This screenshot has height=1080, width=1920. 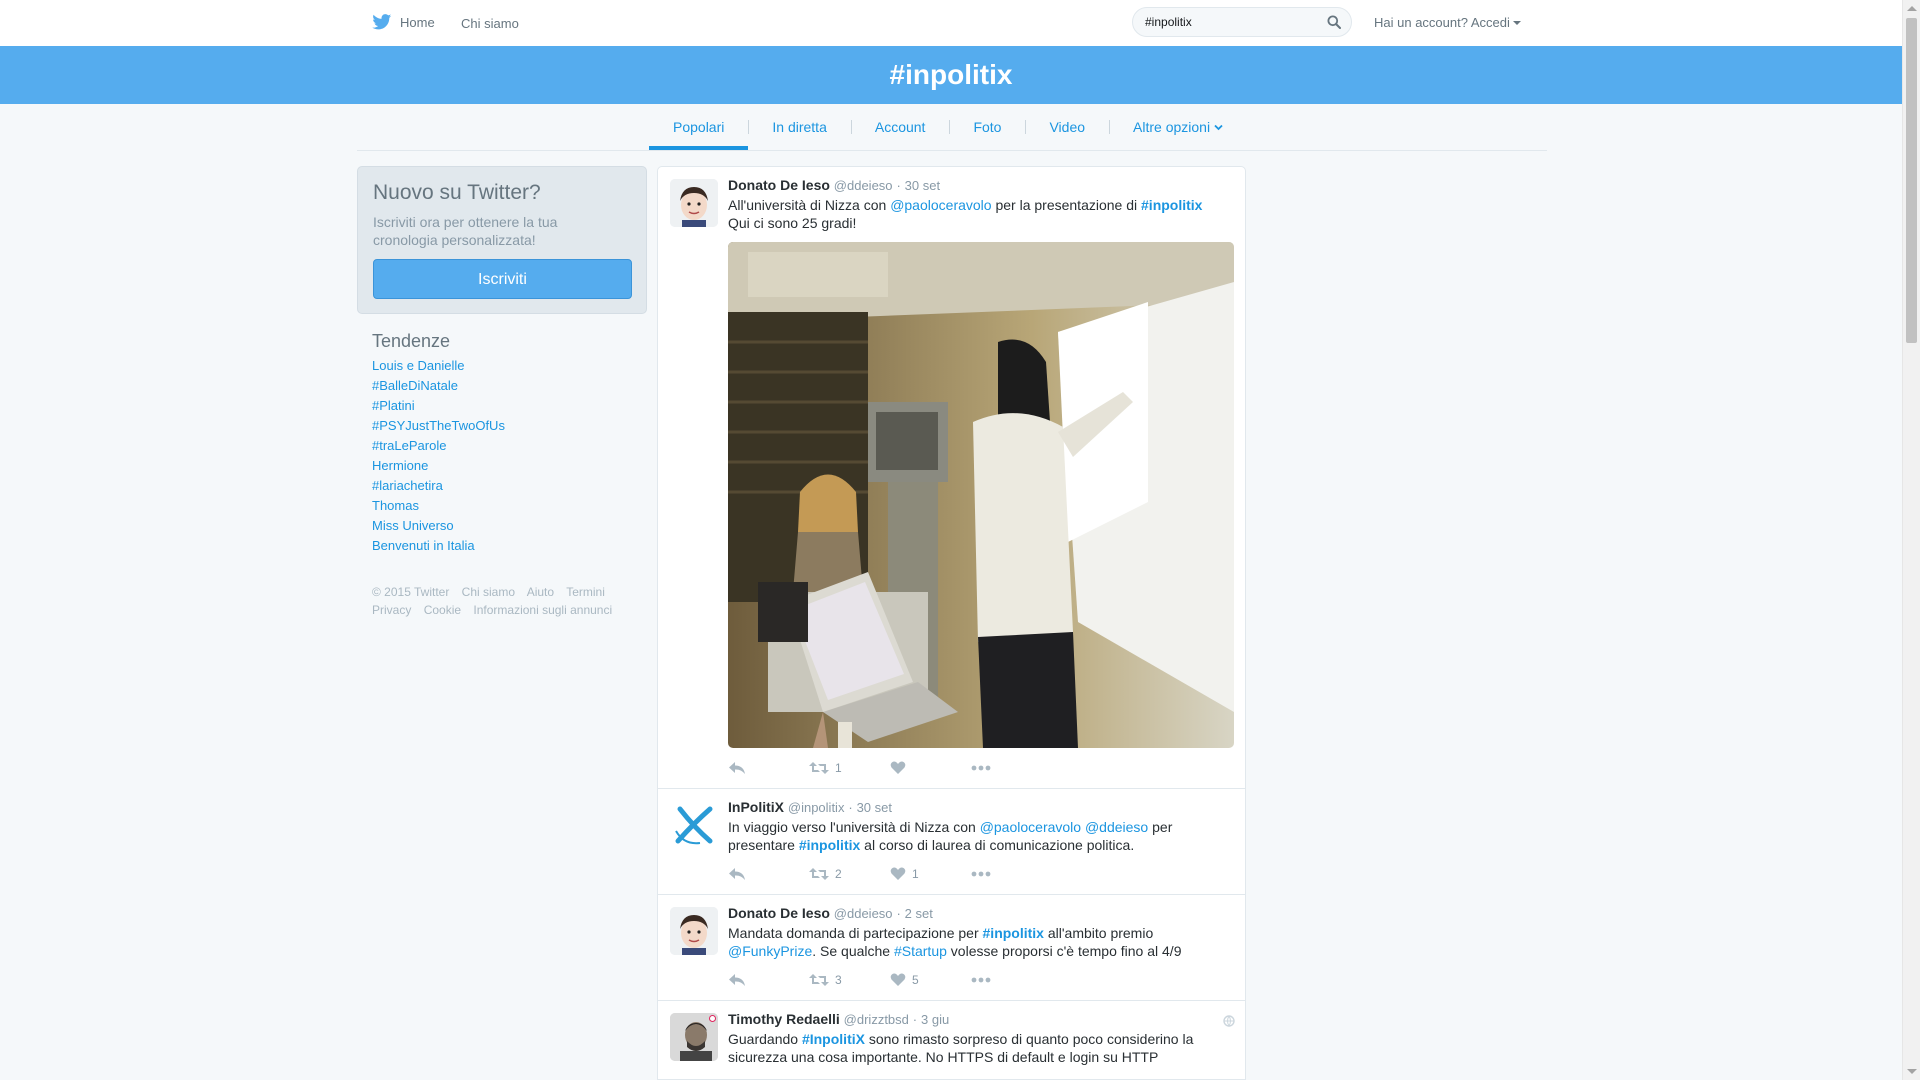 What do you see at coordinates (1334, 22) in the screenshot?
I see `search-icon` at bounding box center [1334, 22].